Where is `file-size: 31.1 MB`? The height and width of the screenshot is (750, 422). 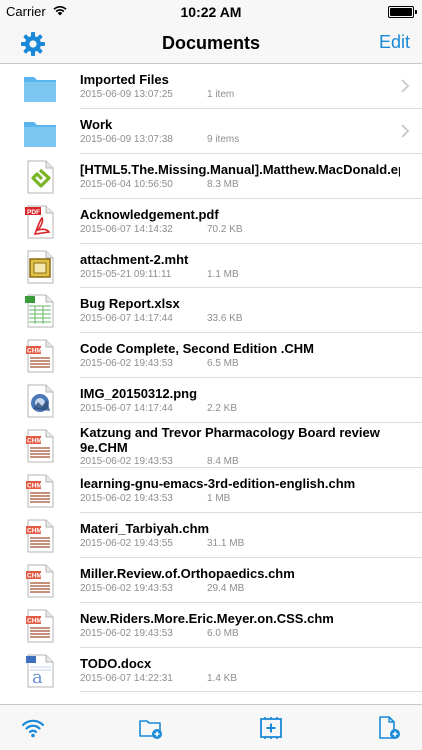 file-size: 31.1 MB is located at coordinates (226, 543).